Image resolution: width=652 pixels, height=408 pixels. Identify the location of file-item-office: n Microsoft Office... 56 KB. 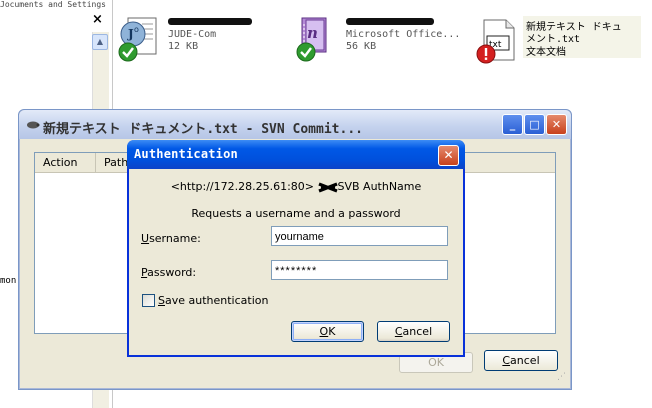
(386, 39).